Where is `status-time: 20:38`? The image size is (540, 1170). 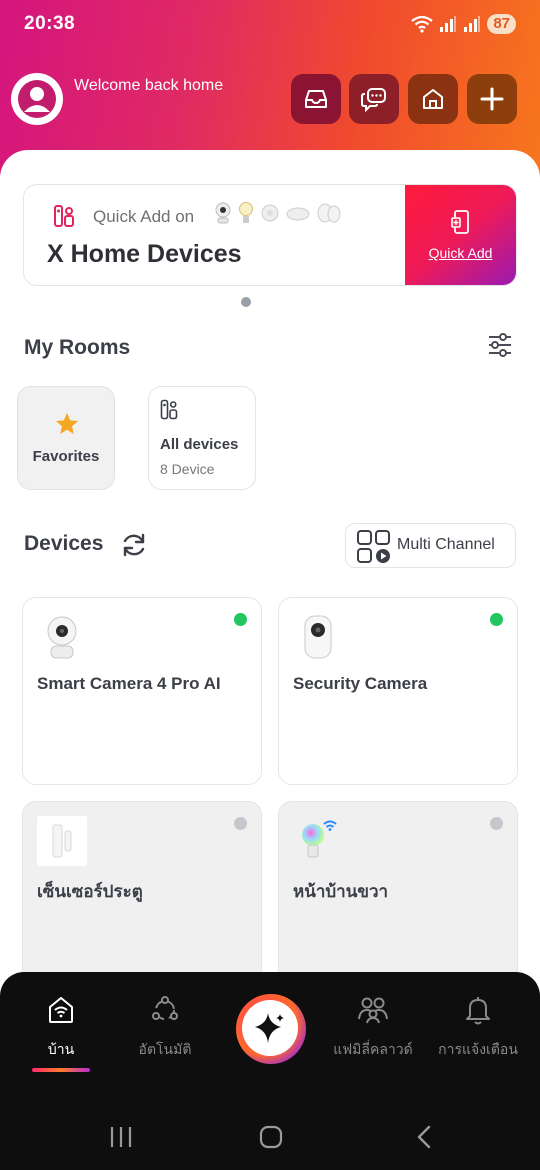 status-time: 20:38 is located at coordinates (50, 23).